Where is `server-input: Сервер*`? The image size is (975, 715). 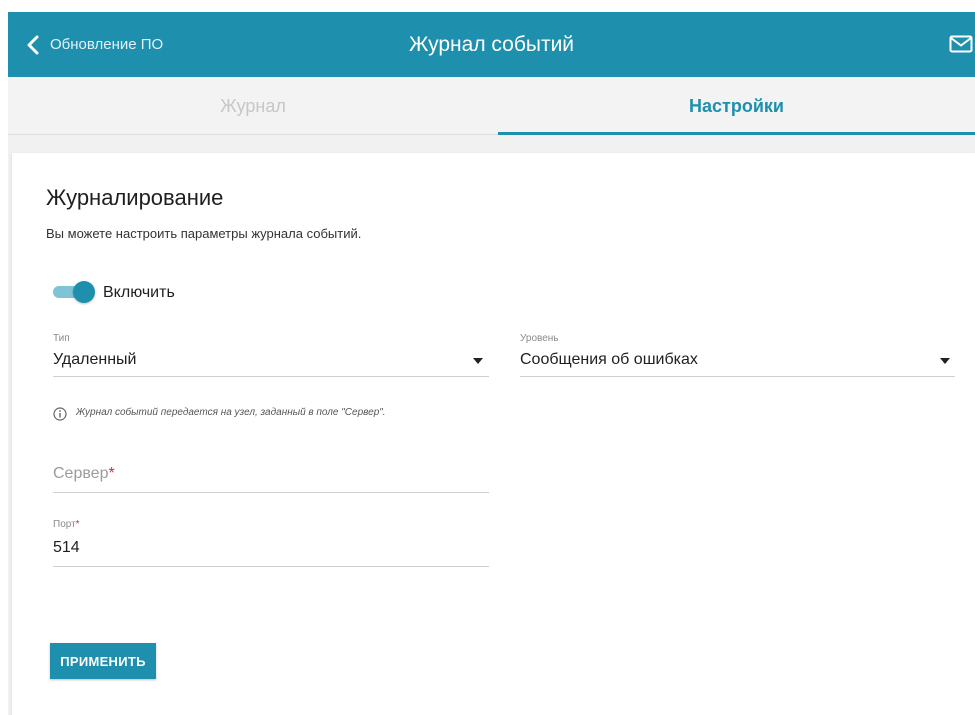 server-input: Сервер* is located at coordinates (84, 474).